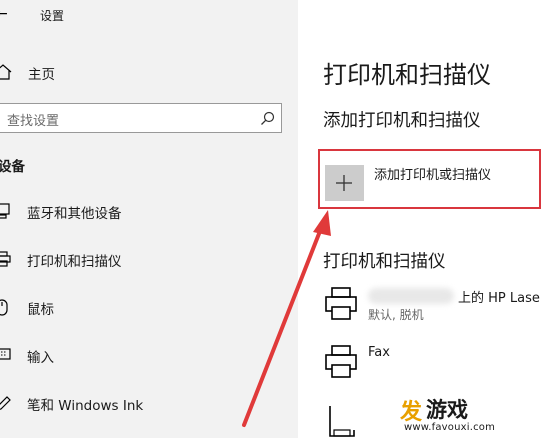 The width and height of the screenshot is (541, 438). I want to click on sidebar-item-label: 蓝牙和其他设备, so click(74, 214).